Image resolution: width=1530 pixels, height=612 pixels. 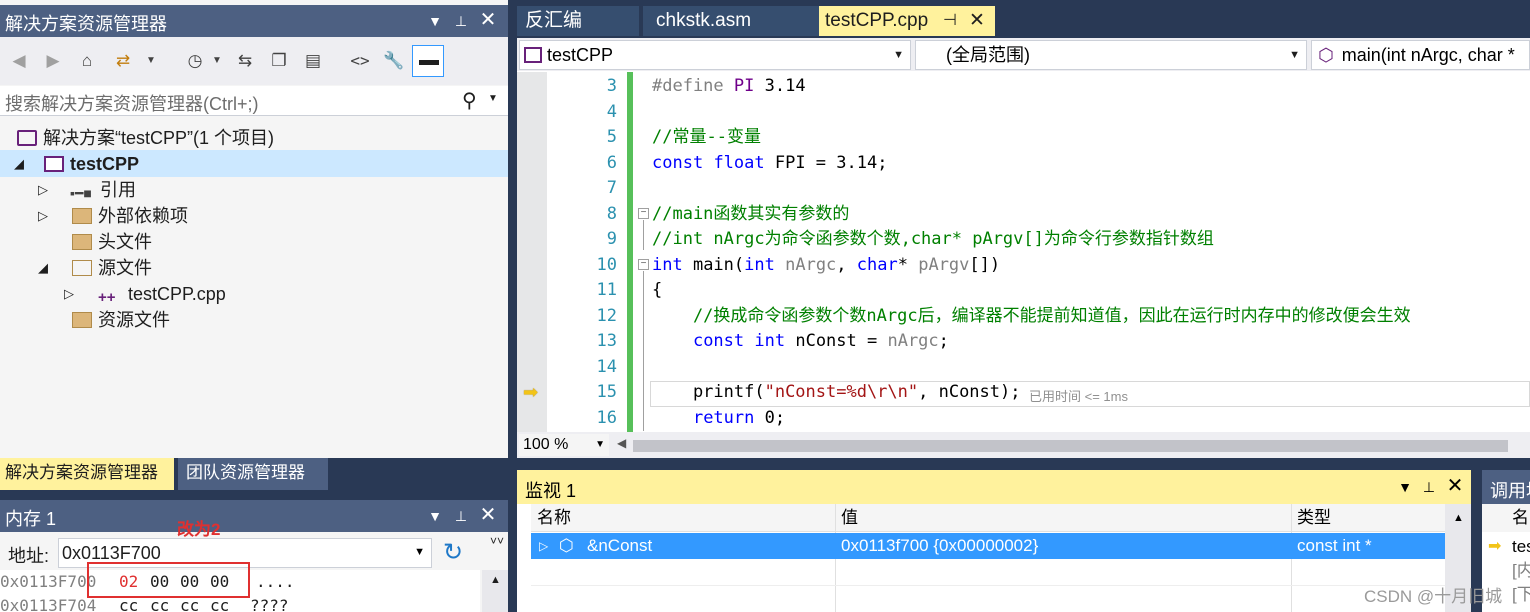 What do you see at coordinates (1023, 419) in the screenshot?
I see `code-line: 16 return 0;` at bounding box center [1023, 419].